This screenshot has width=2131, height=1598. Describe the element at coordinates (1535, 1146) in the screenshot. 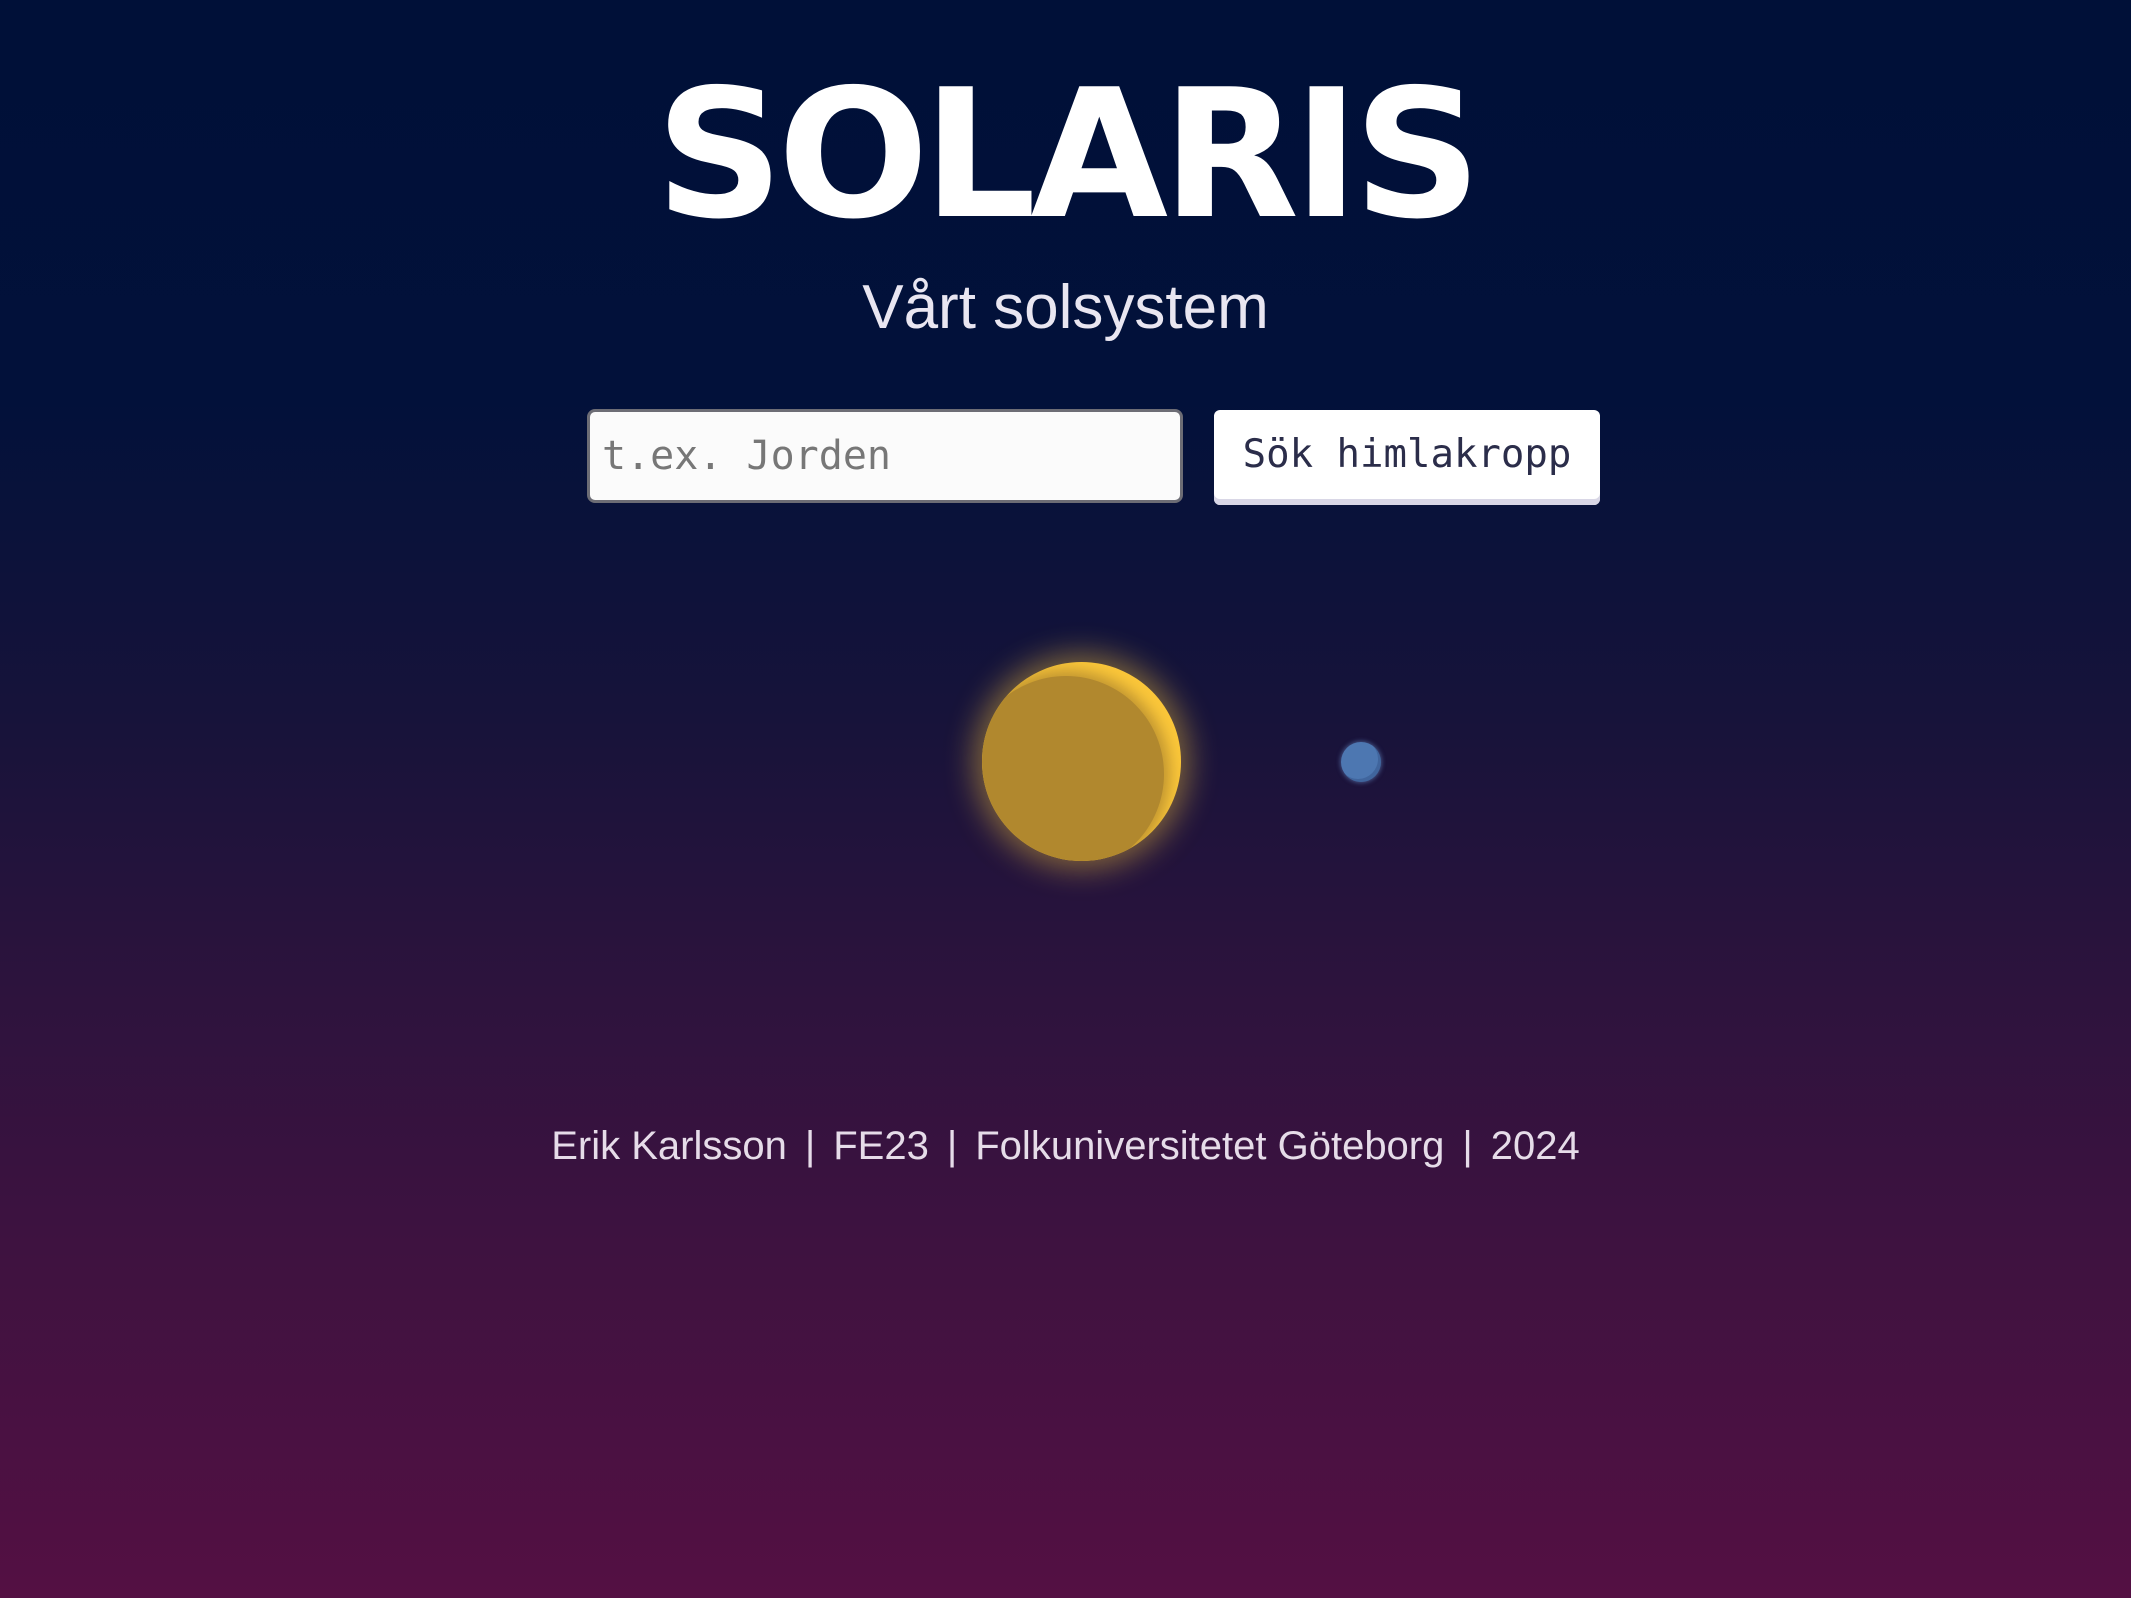

I see `footer-year: 2024` at that location.